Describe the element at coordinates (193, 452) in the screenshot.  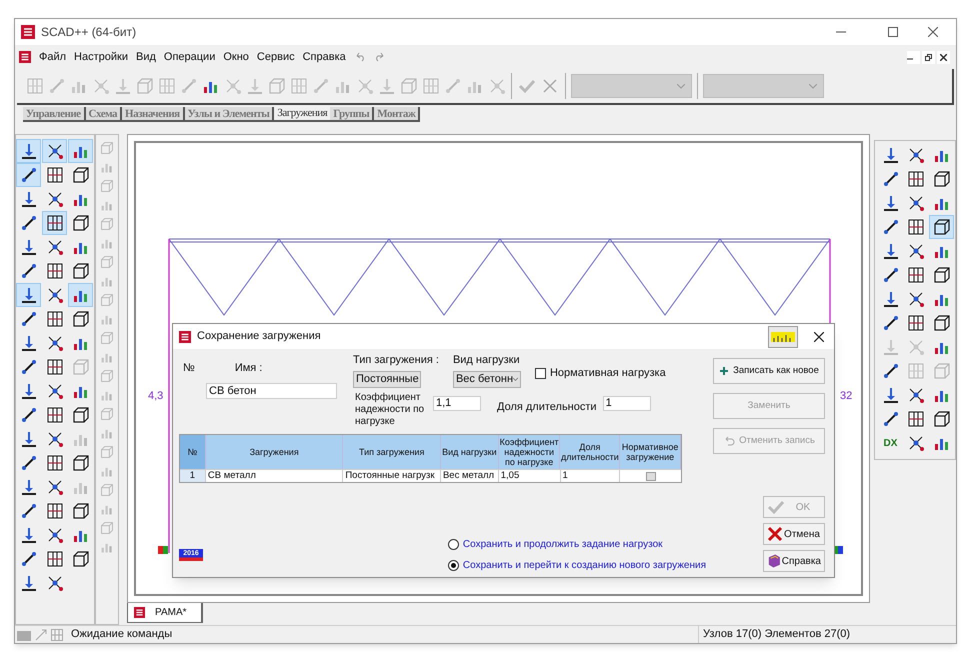
I see `column-header: №` at that location.